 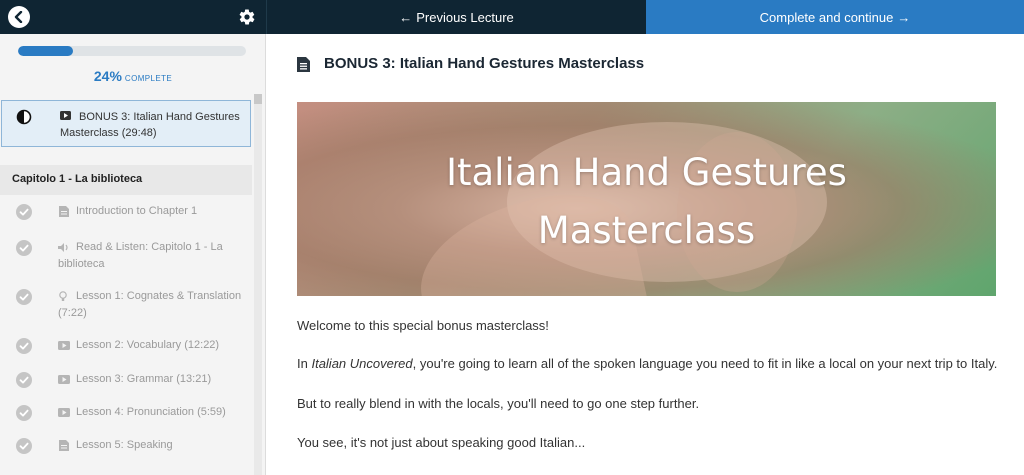 What do you see at coordinates (144, 379) in the screenshot?
I see `lecture-title: Lesson 3: Grammar (13:21)` at bounding box center [144, 379].